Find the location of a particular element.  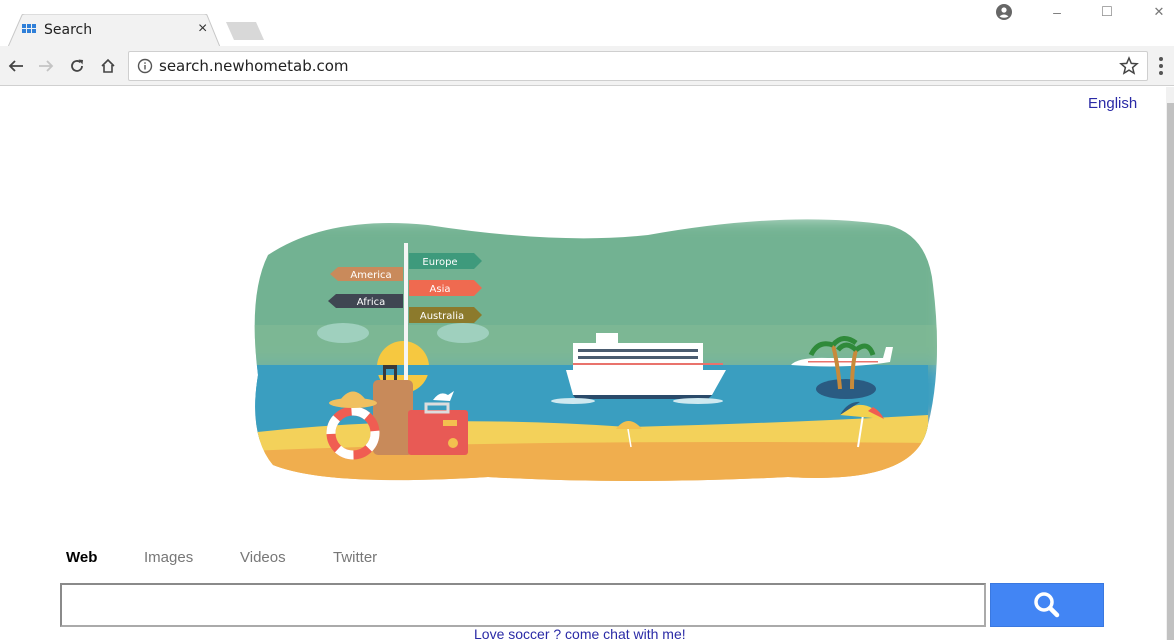

home-icon is located at coordinates (108, 65).